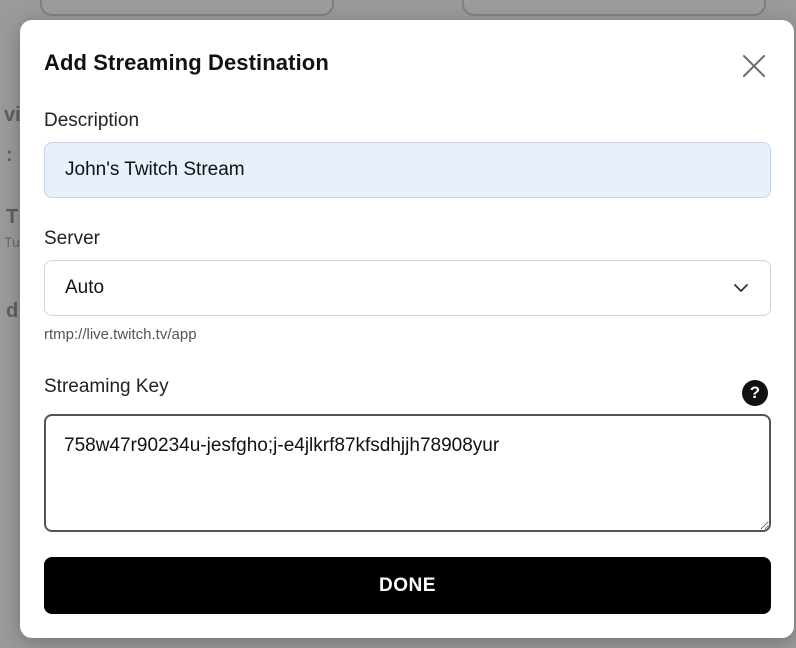 The width and height of the screenshot is (796, 648). Describe the element at coordinates (106, 386) in the screenshot. I see `streaming-key-label: Streaming Key` at that location.